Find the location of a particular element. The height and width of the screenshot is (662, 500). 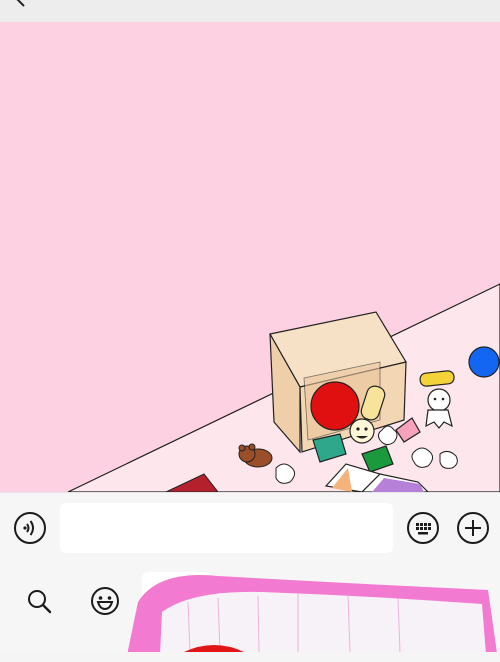

message-input is located at coordinates (226, 528).